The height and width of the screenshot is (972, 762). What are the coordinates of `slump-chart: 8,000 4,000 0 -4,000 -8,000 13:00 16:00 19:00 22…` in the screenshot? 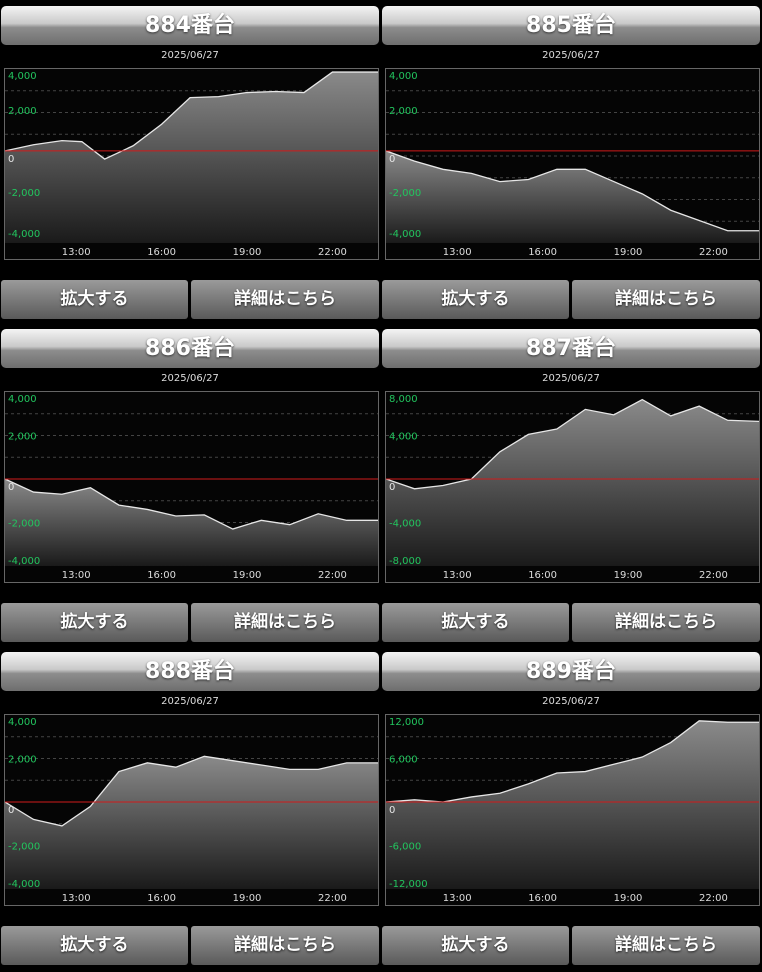 It's located at (572, 487).